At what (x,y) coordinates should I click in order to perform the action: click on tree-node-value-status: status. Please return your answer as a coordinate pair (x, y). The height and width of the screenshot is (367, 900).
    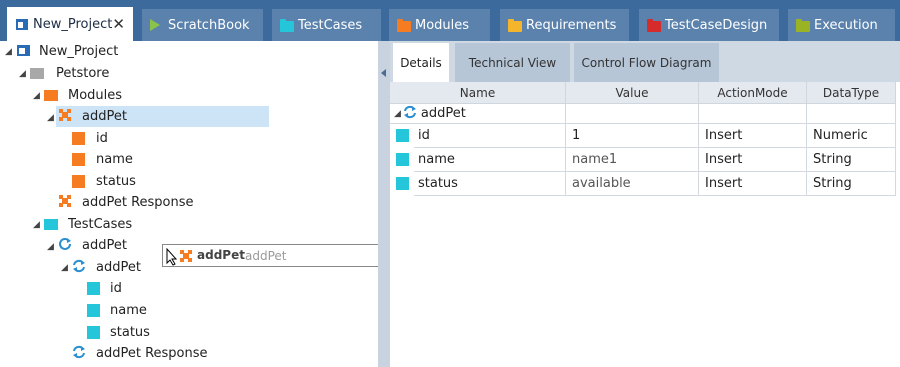
    Looking at the image, I should click on (118, 332).